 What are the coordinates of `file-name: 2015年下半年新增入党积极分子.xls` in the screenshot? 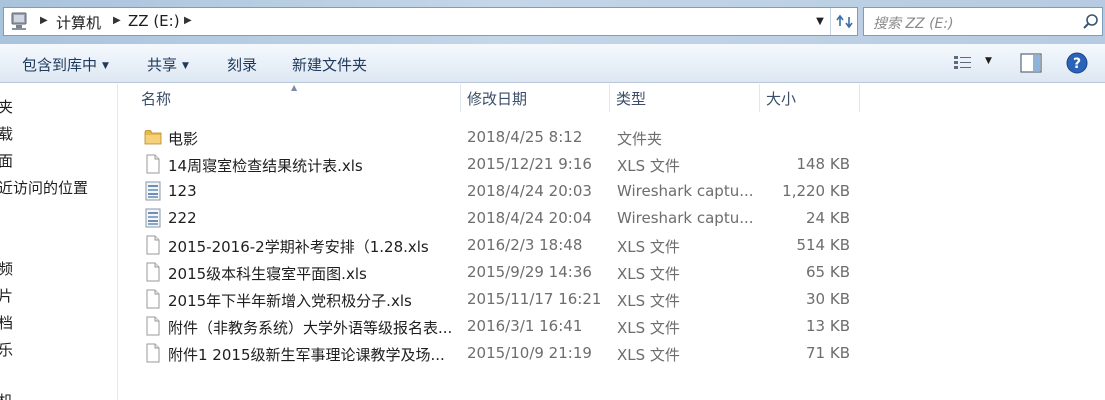 It's located at (290, 301).